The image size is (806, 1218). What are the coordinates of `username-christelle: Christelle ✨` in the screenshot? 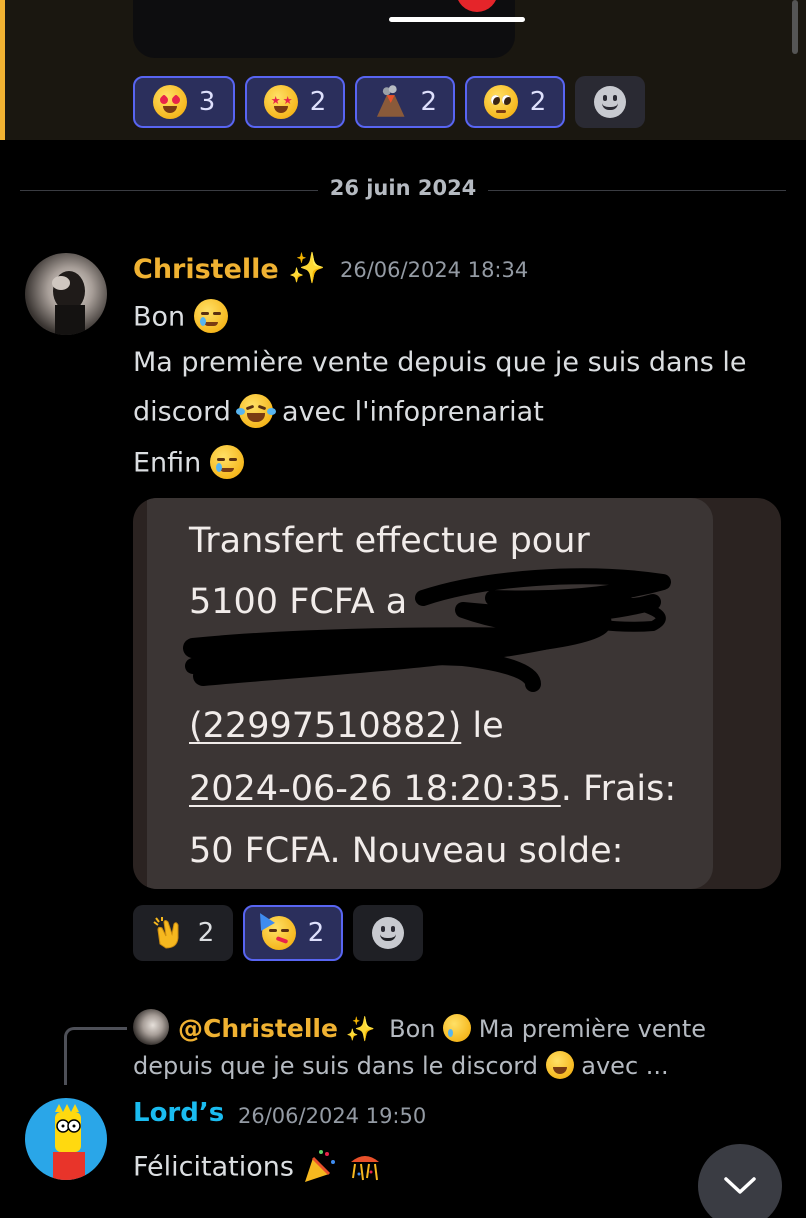 It's located at (229, 268).